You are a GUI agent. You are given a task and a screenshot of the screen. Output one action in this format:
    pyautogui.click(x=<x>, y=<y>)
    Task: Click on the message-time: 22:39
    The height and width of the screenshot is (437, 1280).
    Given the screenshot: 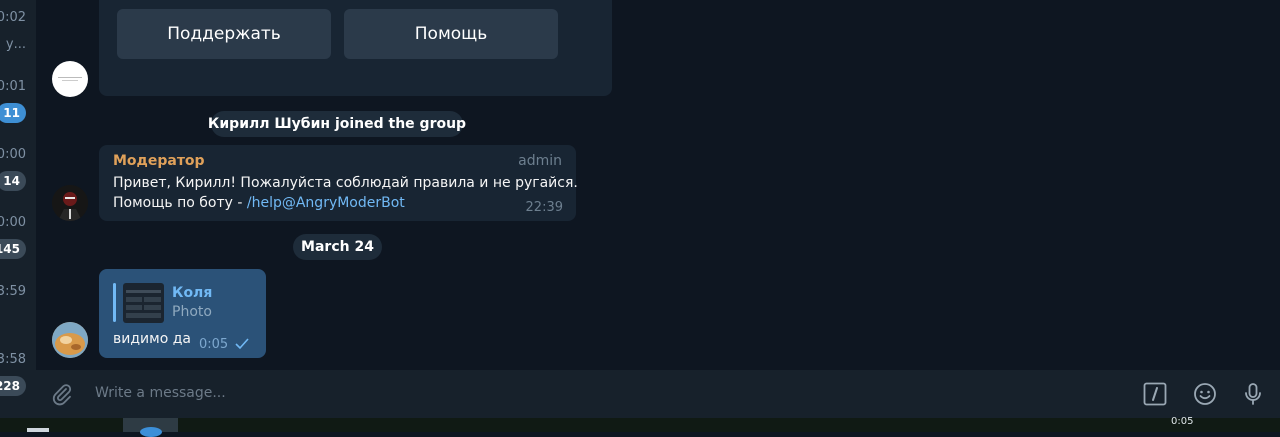 What is the action you would take?
    pyautogui.click(x=544, y=207)
    